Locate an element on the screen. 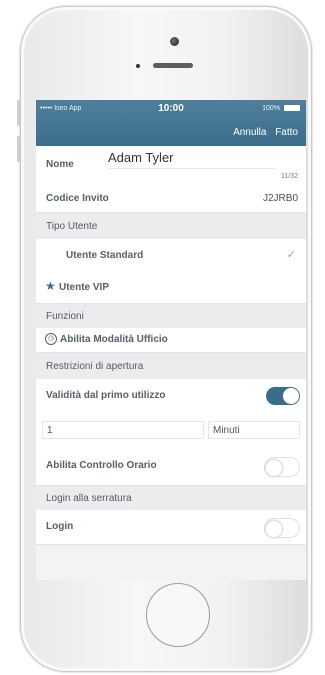 The width and height of the screenshot is (325, 675). validity-toggle is located at coordinates (283, 396).